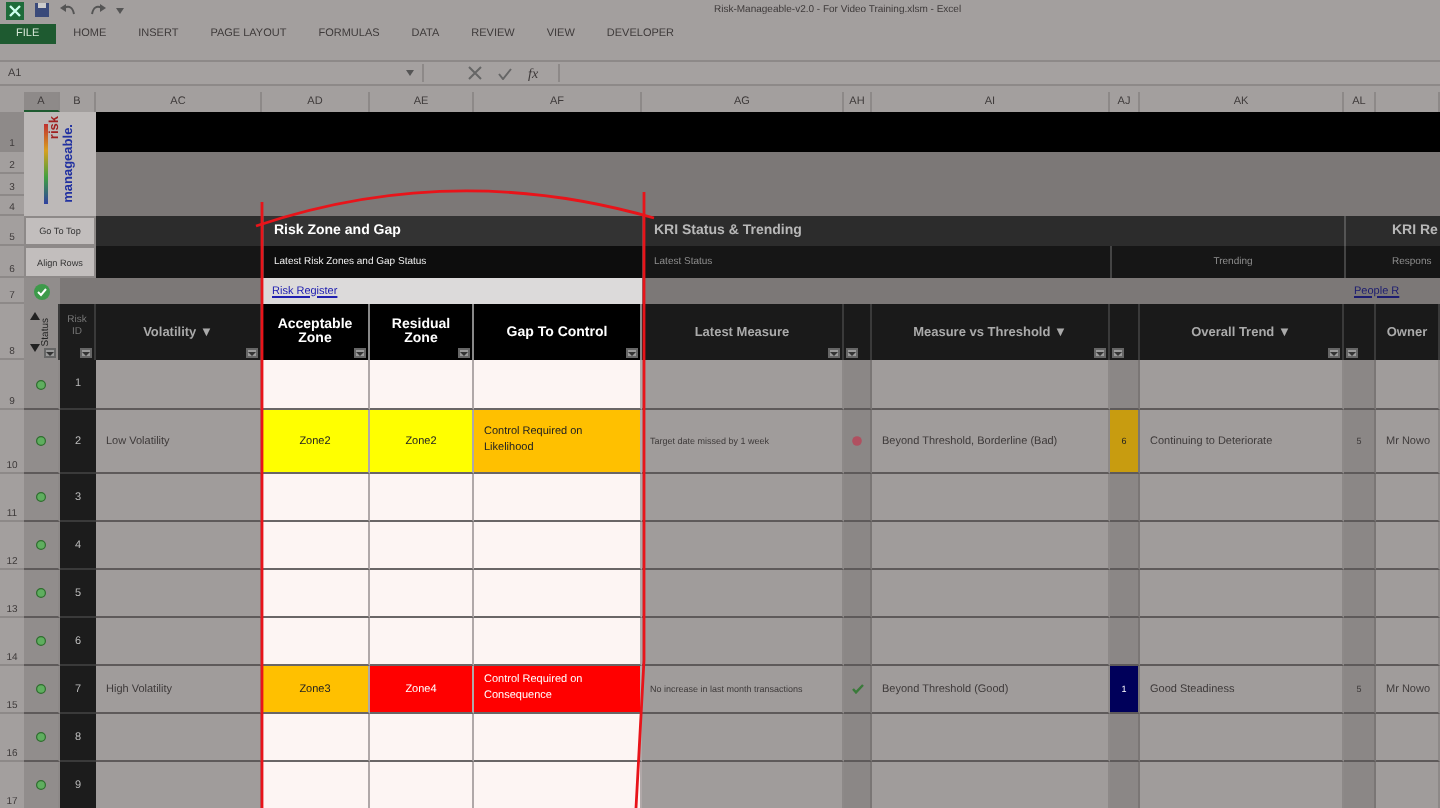 This screenshot has width=1440, height=808. I want to click on check-circle-icon, so click(42, 291).